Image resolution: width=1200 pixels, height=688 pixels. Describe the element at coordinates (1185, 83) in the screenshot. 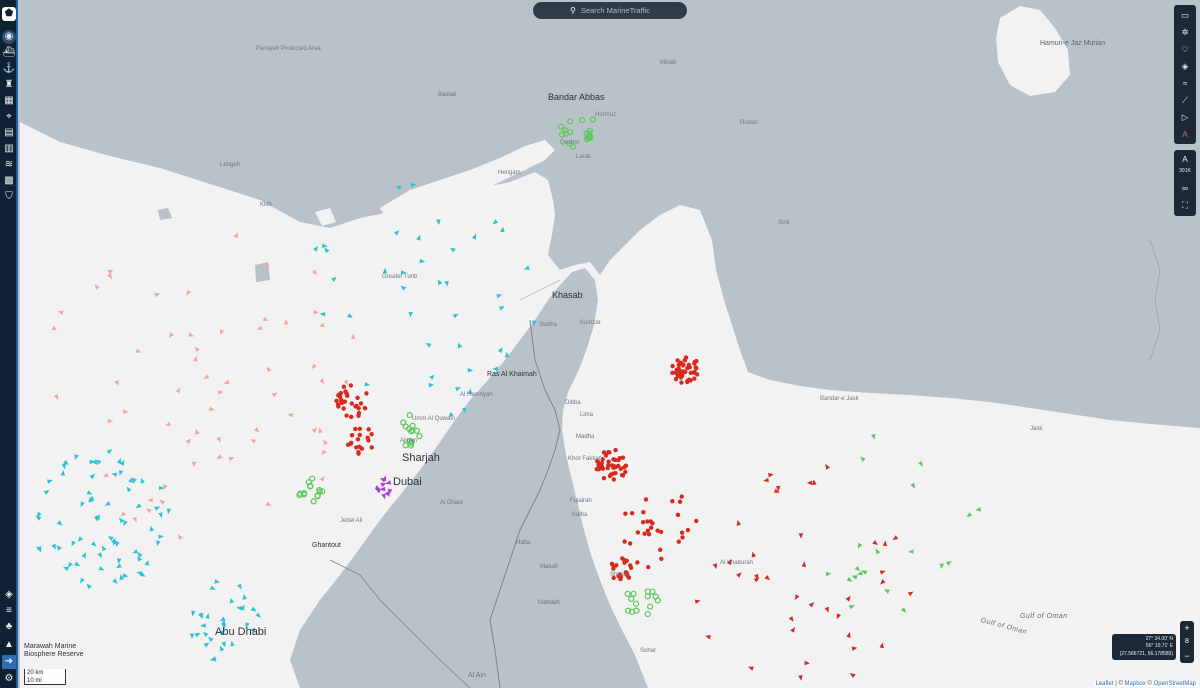

I see `weather-icon: ≈` at that location.